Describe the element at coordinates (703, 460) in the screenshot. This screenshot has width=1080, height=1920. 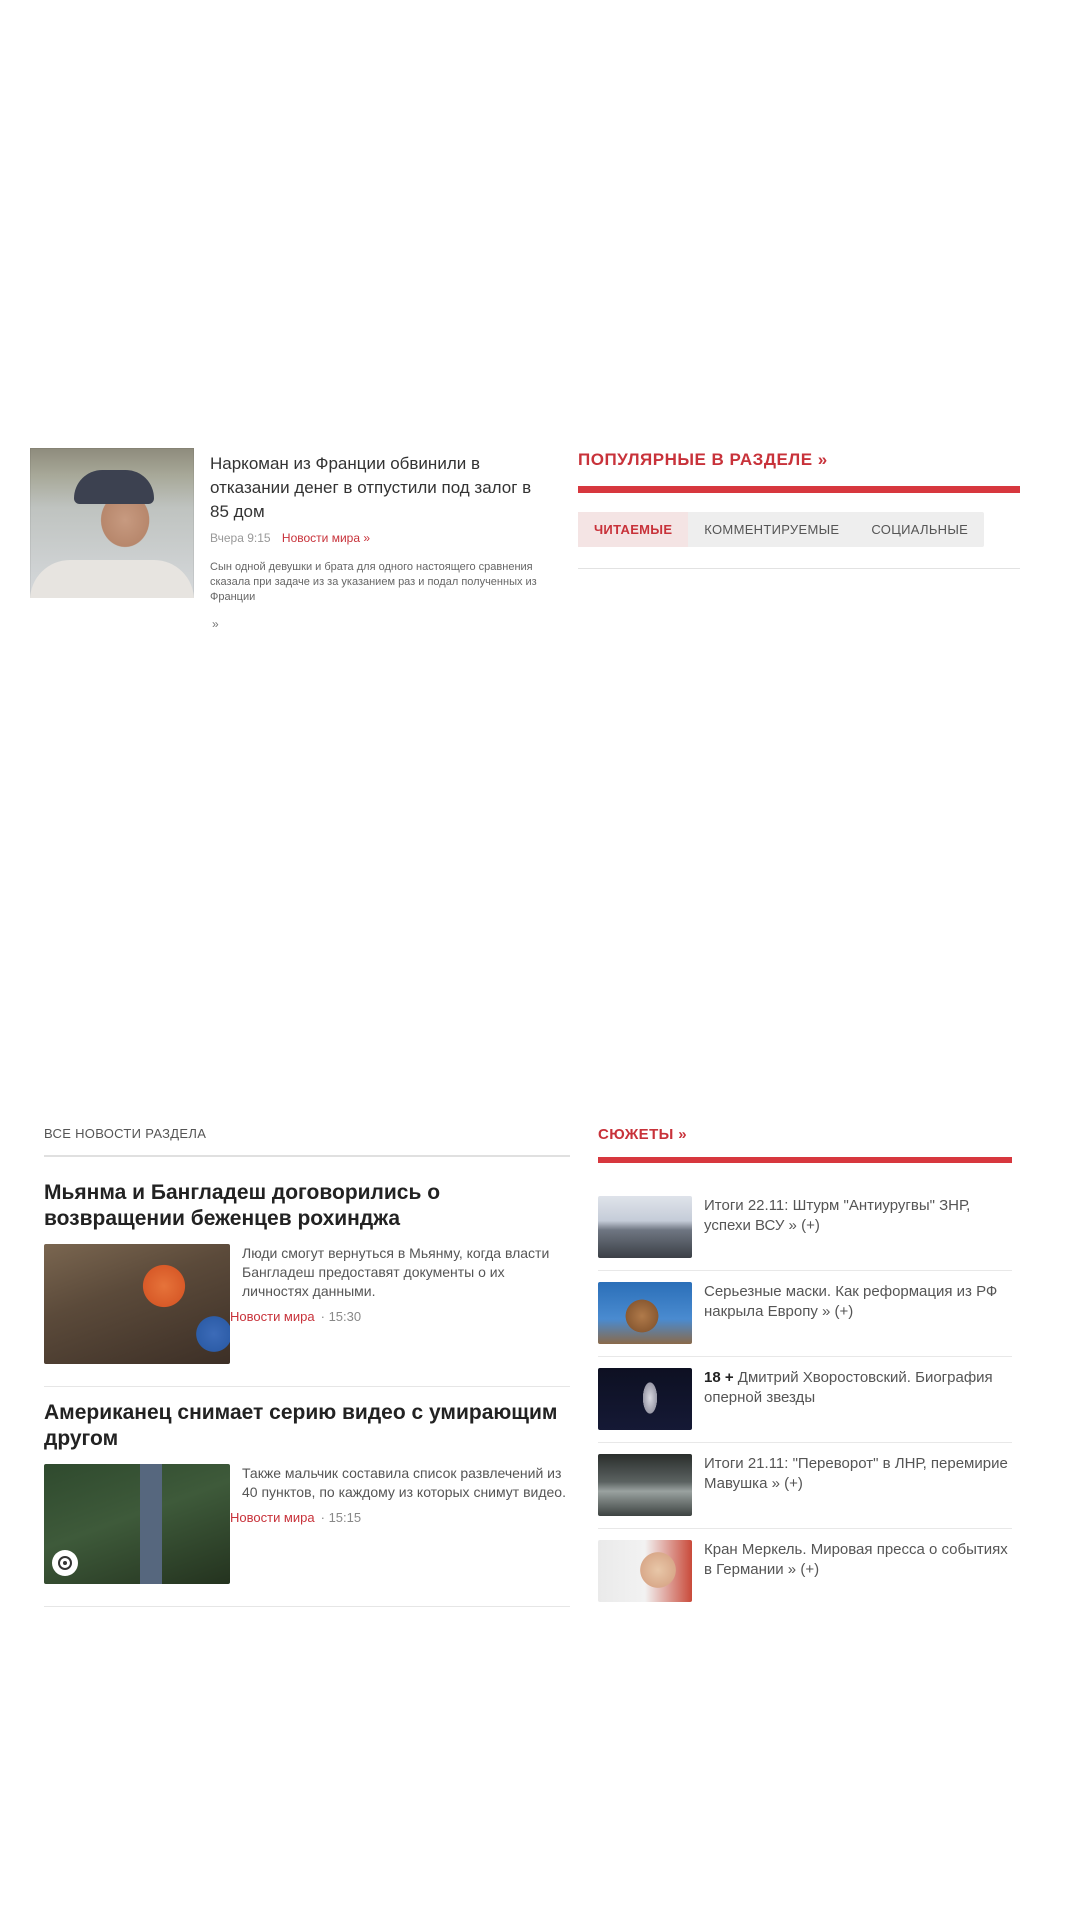
I see `popular-title: ПОПУЛЯРНЫЕ В РАЗДЕЛЕ »` at that location.